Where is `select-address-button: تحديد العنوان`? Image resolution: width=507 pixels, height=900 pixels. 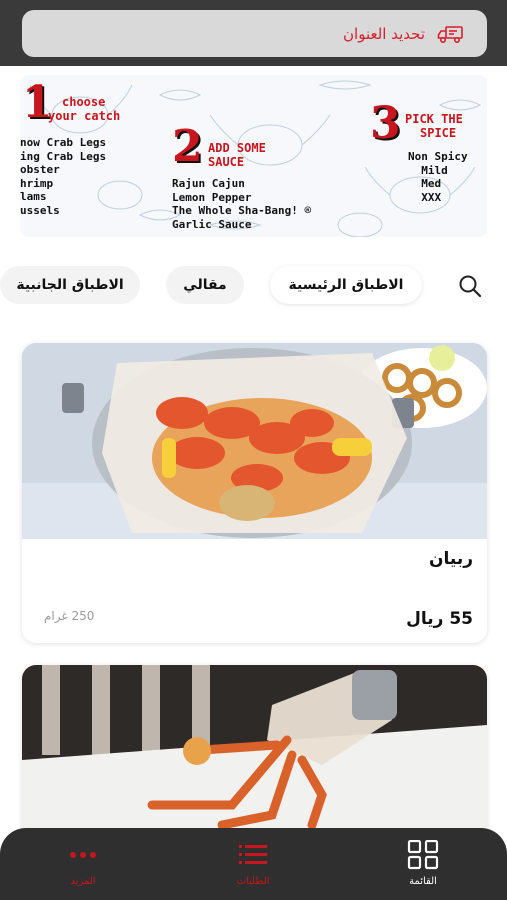
select-address-button: تحديد العنوان is located at coordinates (254, 33).